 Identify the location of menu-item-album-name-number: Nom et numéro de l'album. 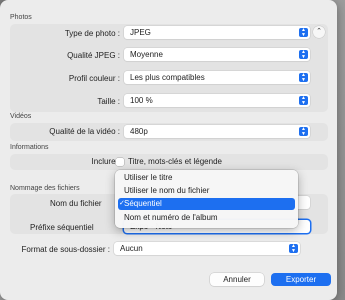
(206, 218).